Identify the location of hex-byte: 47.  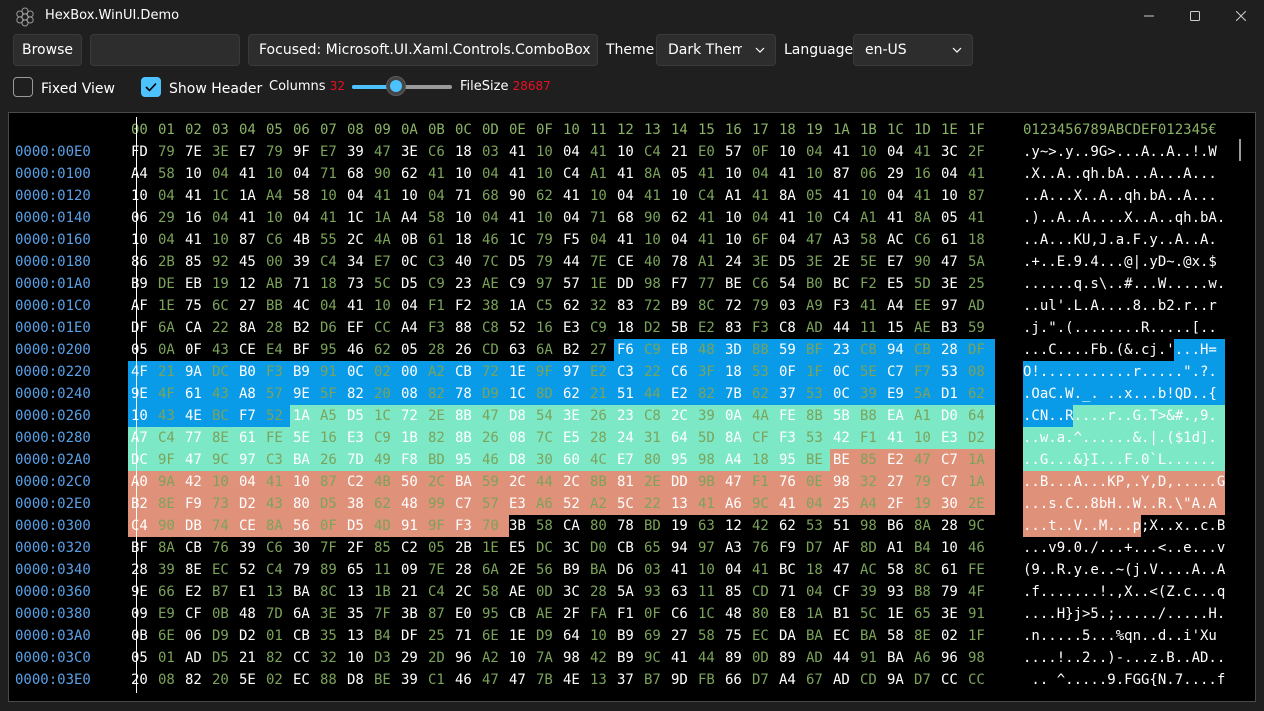
(490, 680).